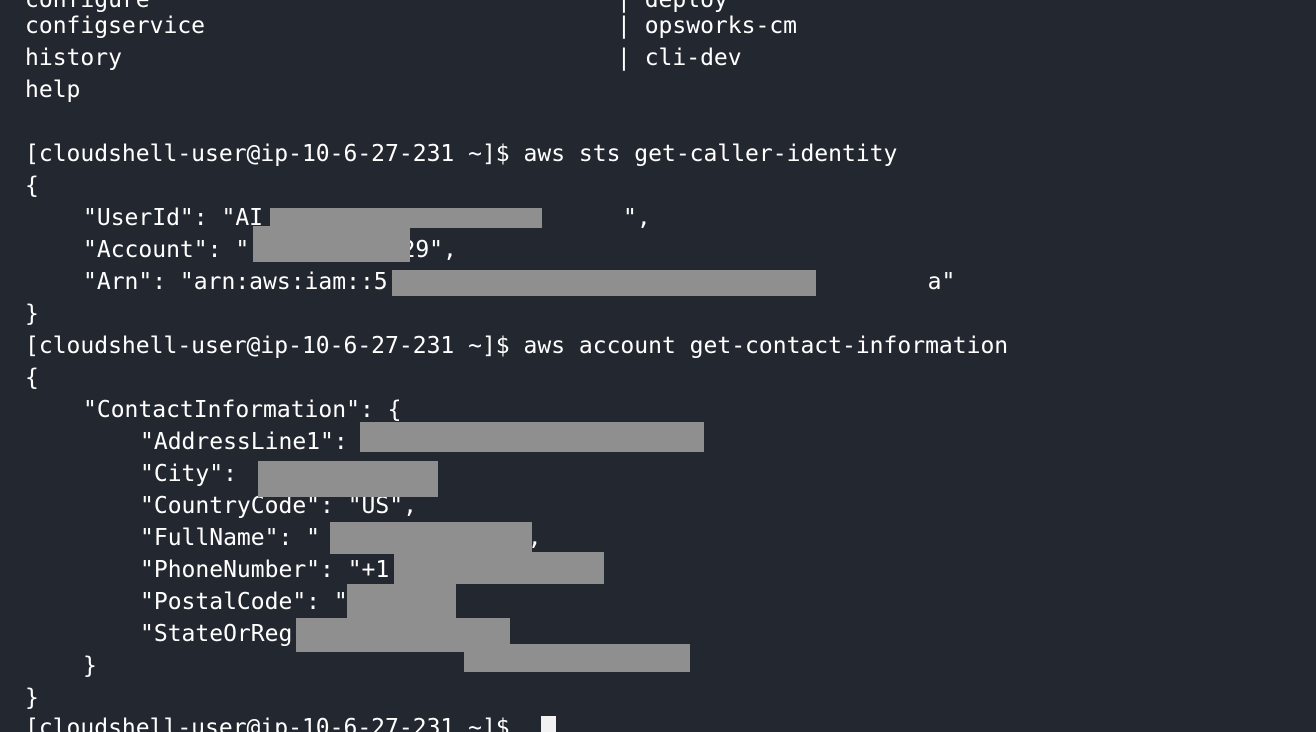  What do you see at coordinates (32, 378) in the screenshot?
I see `json-open-brace-2: {` at bounding box center [32, 378].